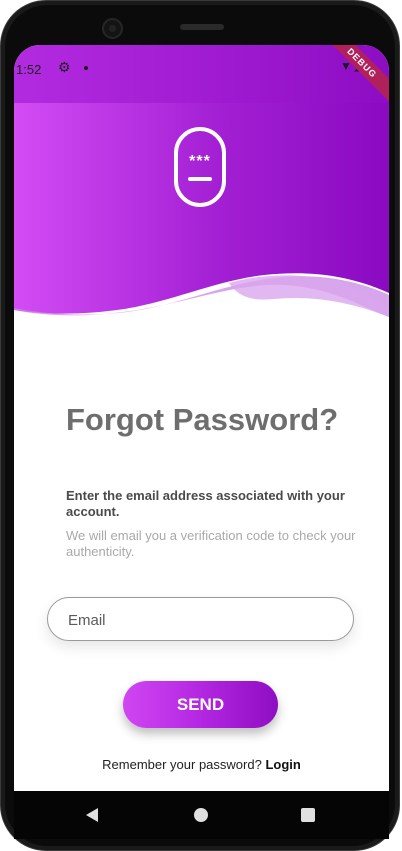 The width and height of the screenshot is (402, 851). I want to click on password-field-icon: ***, so click(200, 167).